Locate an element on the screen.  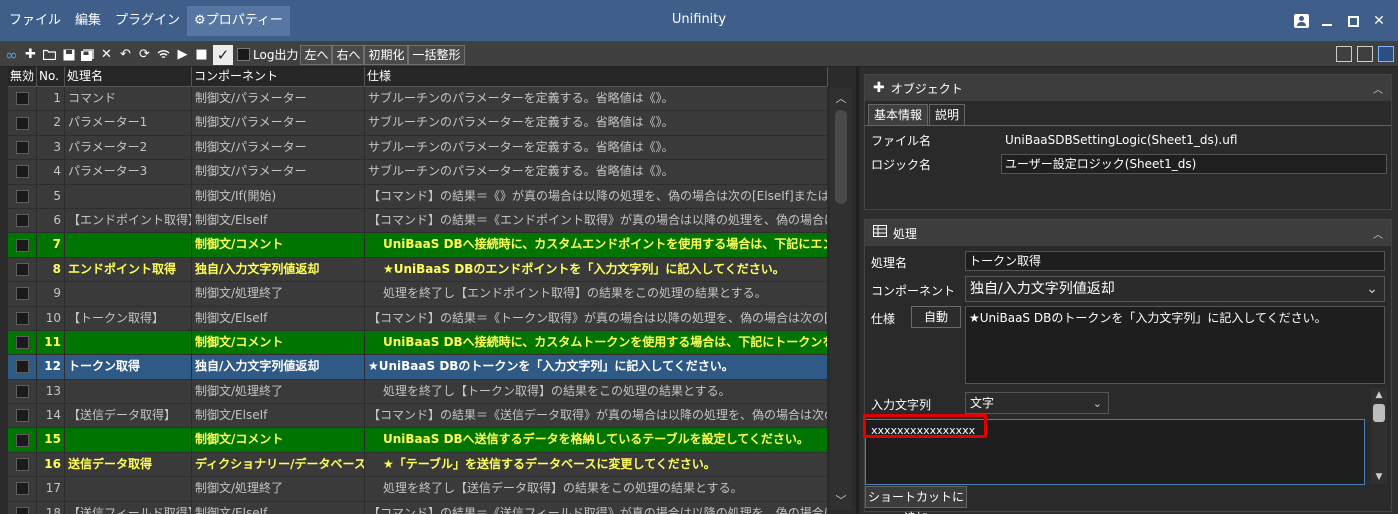
row-number: 3 is located at coordinates (51, 147).